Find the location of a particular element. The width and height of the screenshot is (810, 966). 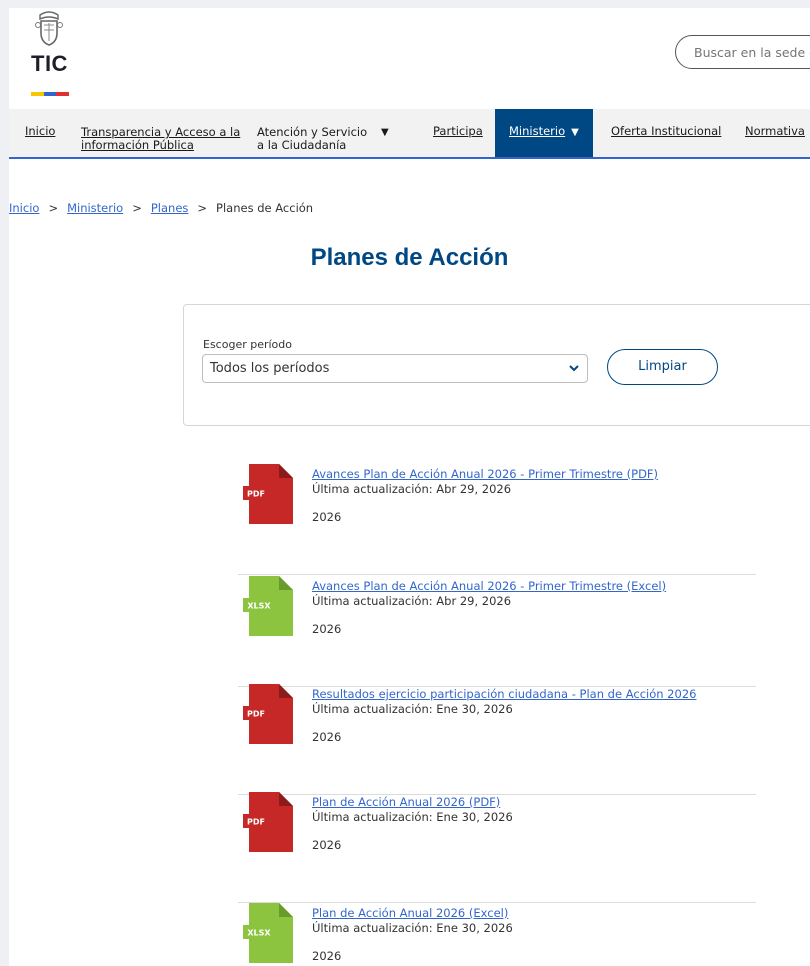

logo-text: TIC is located at coordinates (49, 63).